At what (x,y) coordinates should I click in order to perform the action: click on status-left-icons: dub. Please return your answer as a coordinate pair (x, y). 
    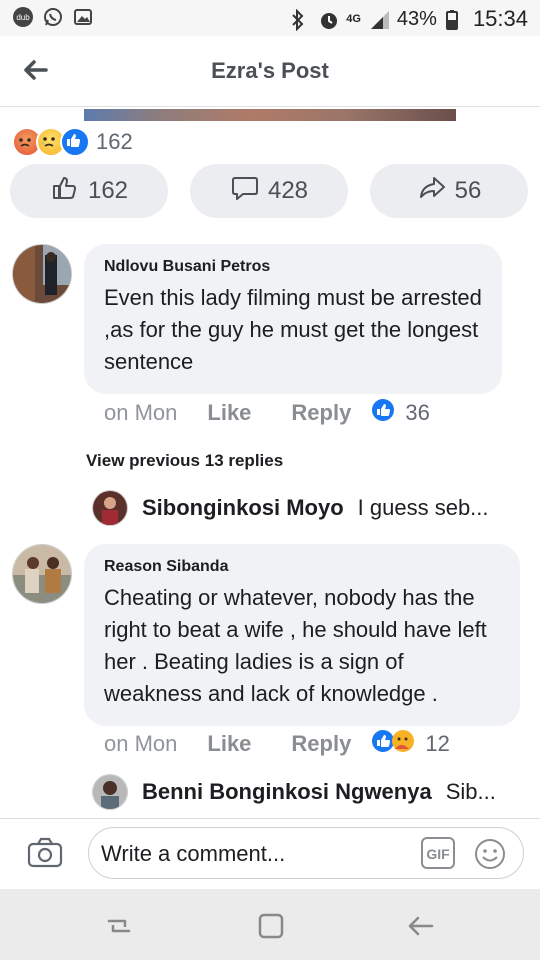
    Looking at the image, I should click on (52, 16).